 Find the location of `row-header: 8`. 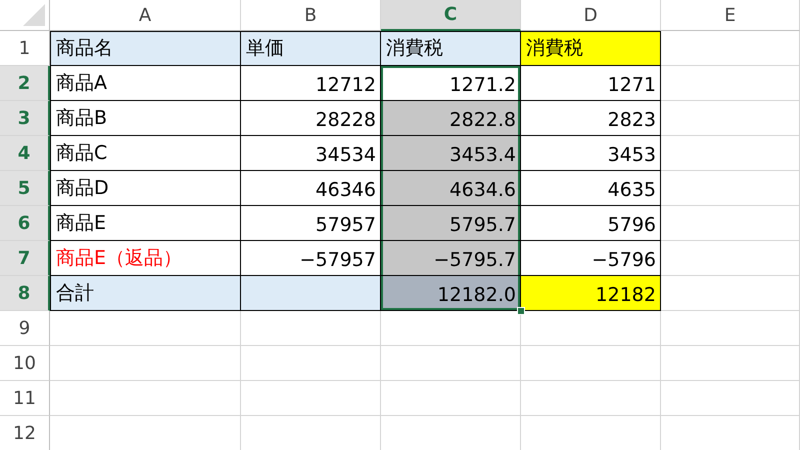

row-header: 8 is located at coordinates (25, 293).